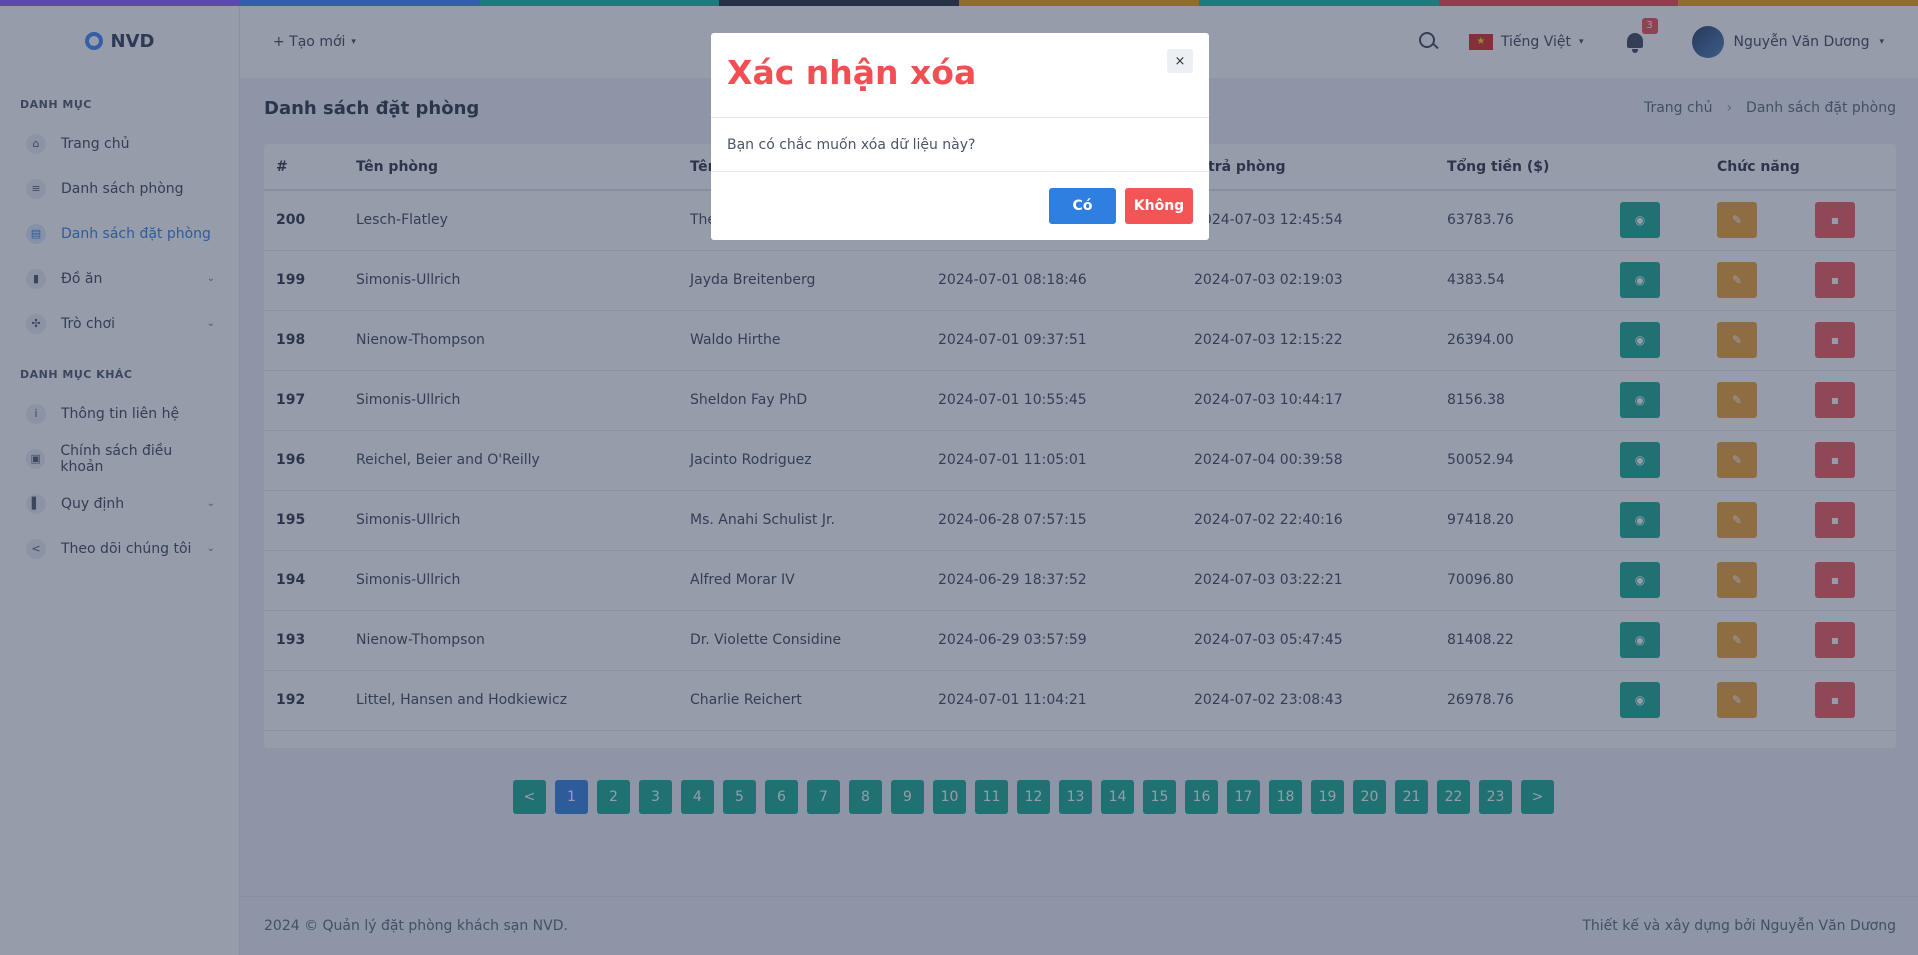  What do you see at coordinates (852, 72) in the screenshot?
I see `modal-title: Xác nhận xóa` at bounding box center [852, 72].